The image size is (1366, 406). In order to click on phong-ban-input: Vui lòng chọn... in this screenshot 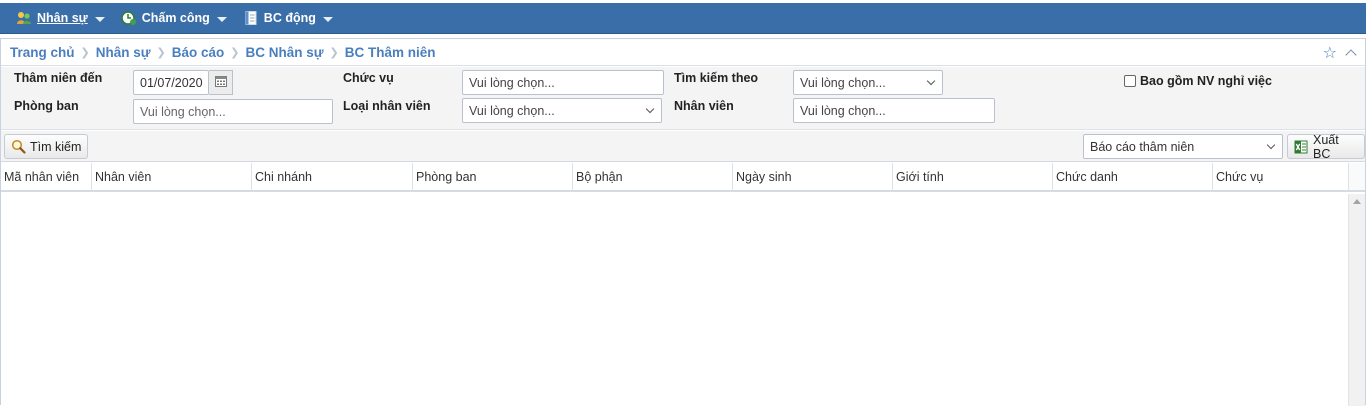, I will do `click(233, 111)`.